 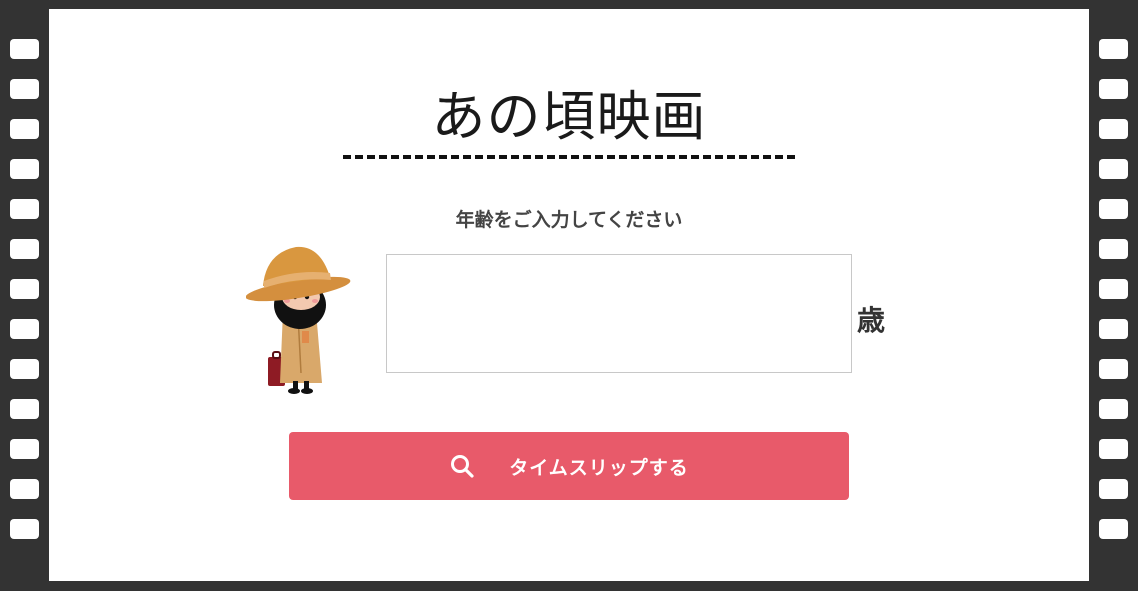 What do you see at coordinates (619, 313) in the screenshot?
I see `age-input` at bounding box center [619, 313].